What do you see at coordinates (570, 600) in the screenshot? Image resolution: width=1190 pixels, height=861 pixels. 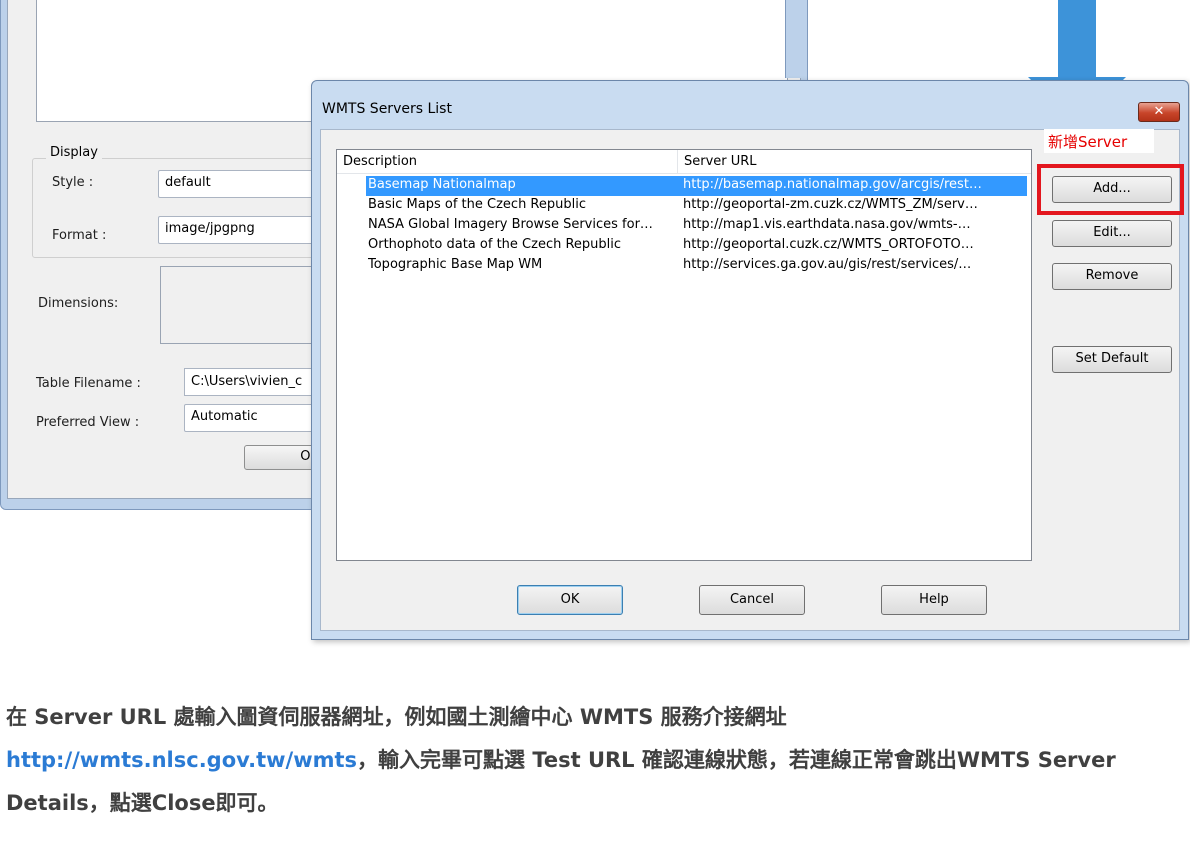 I see `ok-button: OK` at bounding box center [570, 600].